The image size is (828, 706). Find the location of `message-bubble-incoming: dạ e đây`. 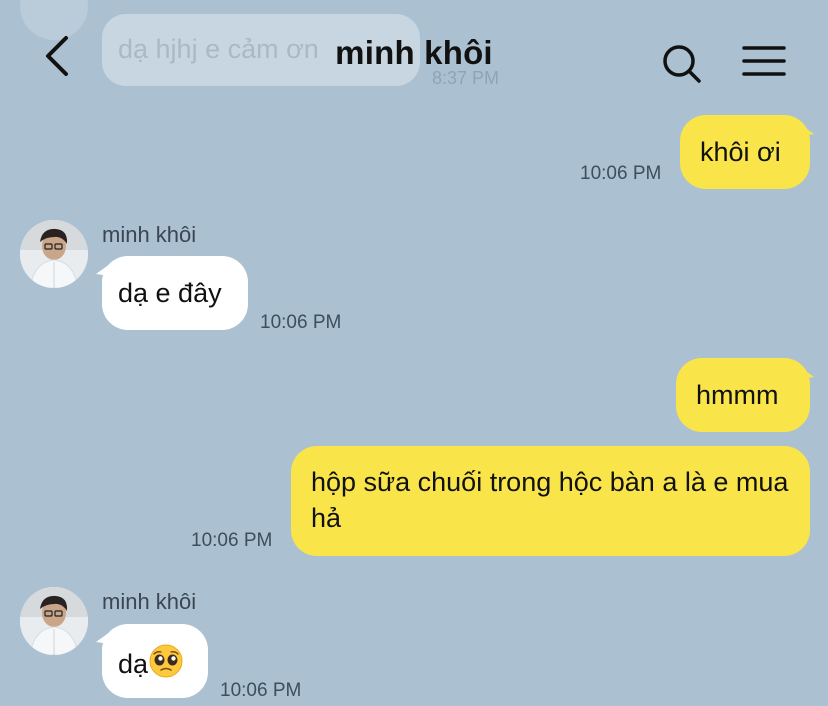

message-bubble-incoming: dạ e đây is located at coordinates (175, 293).